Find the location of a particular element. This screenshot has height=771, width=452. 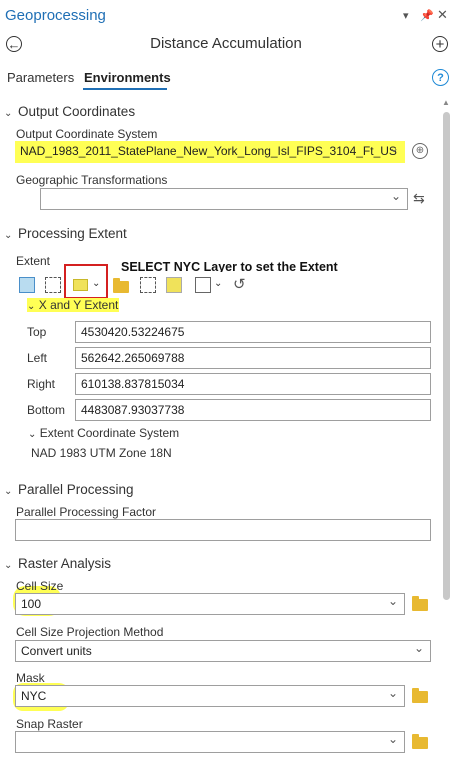

top-input: 4530420.53224675 is located at coordinates (253, 332).